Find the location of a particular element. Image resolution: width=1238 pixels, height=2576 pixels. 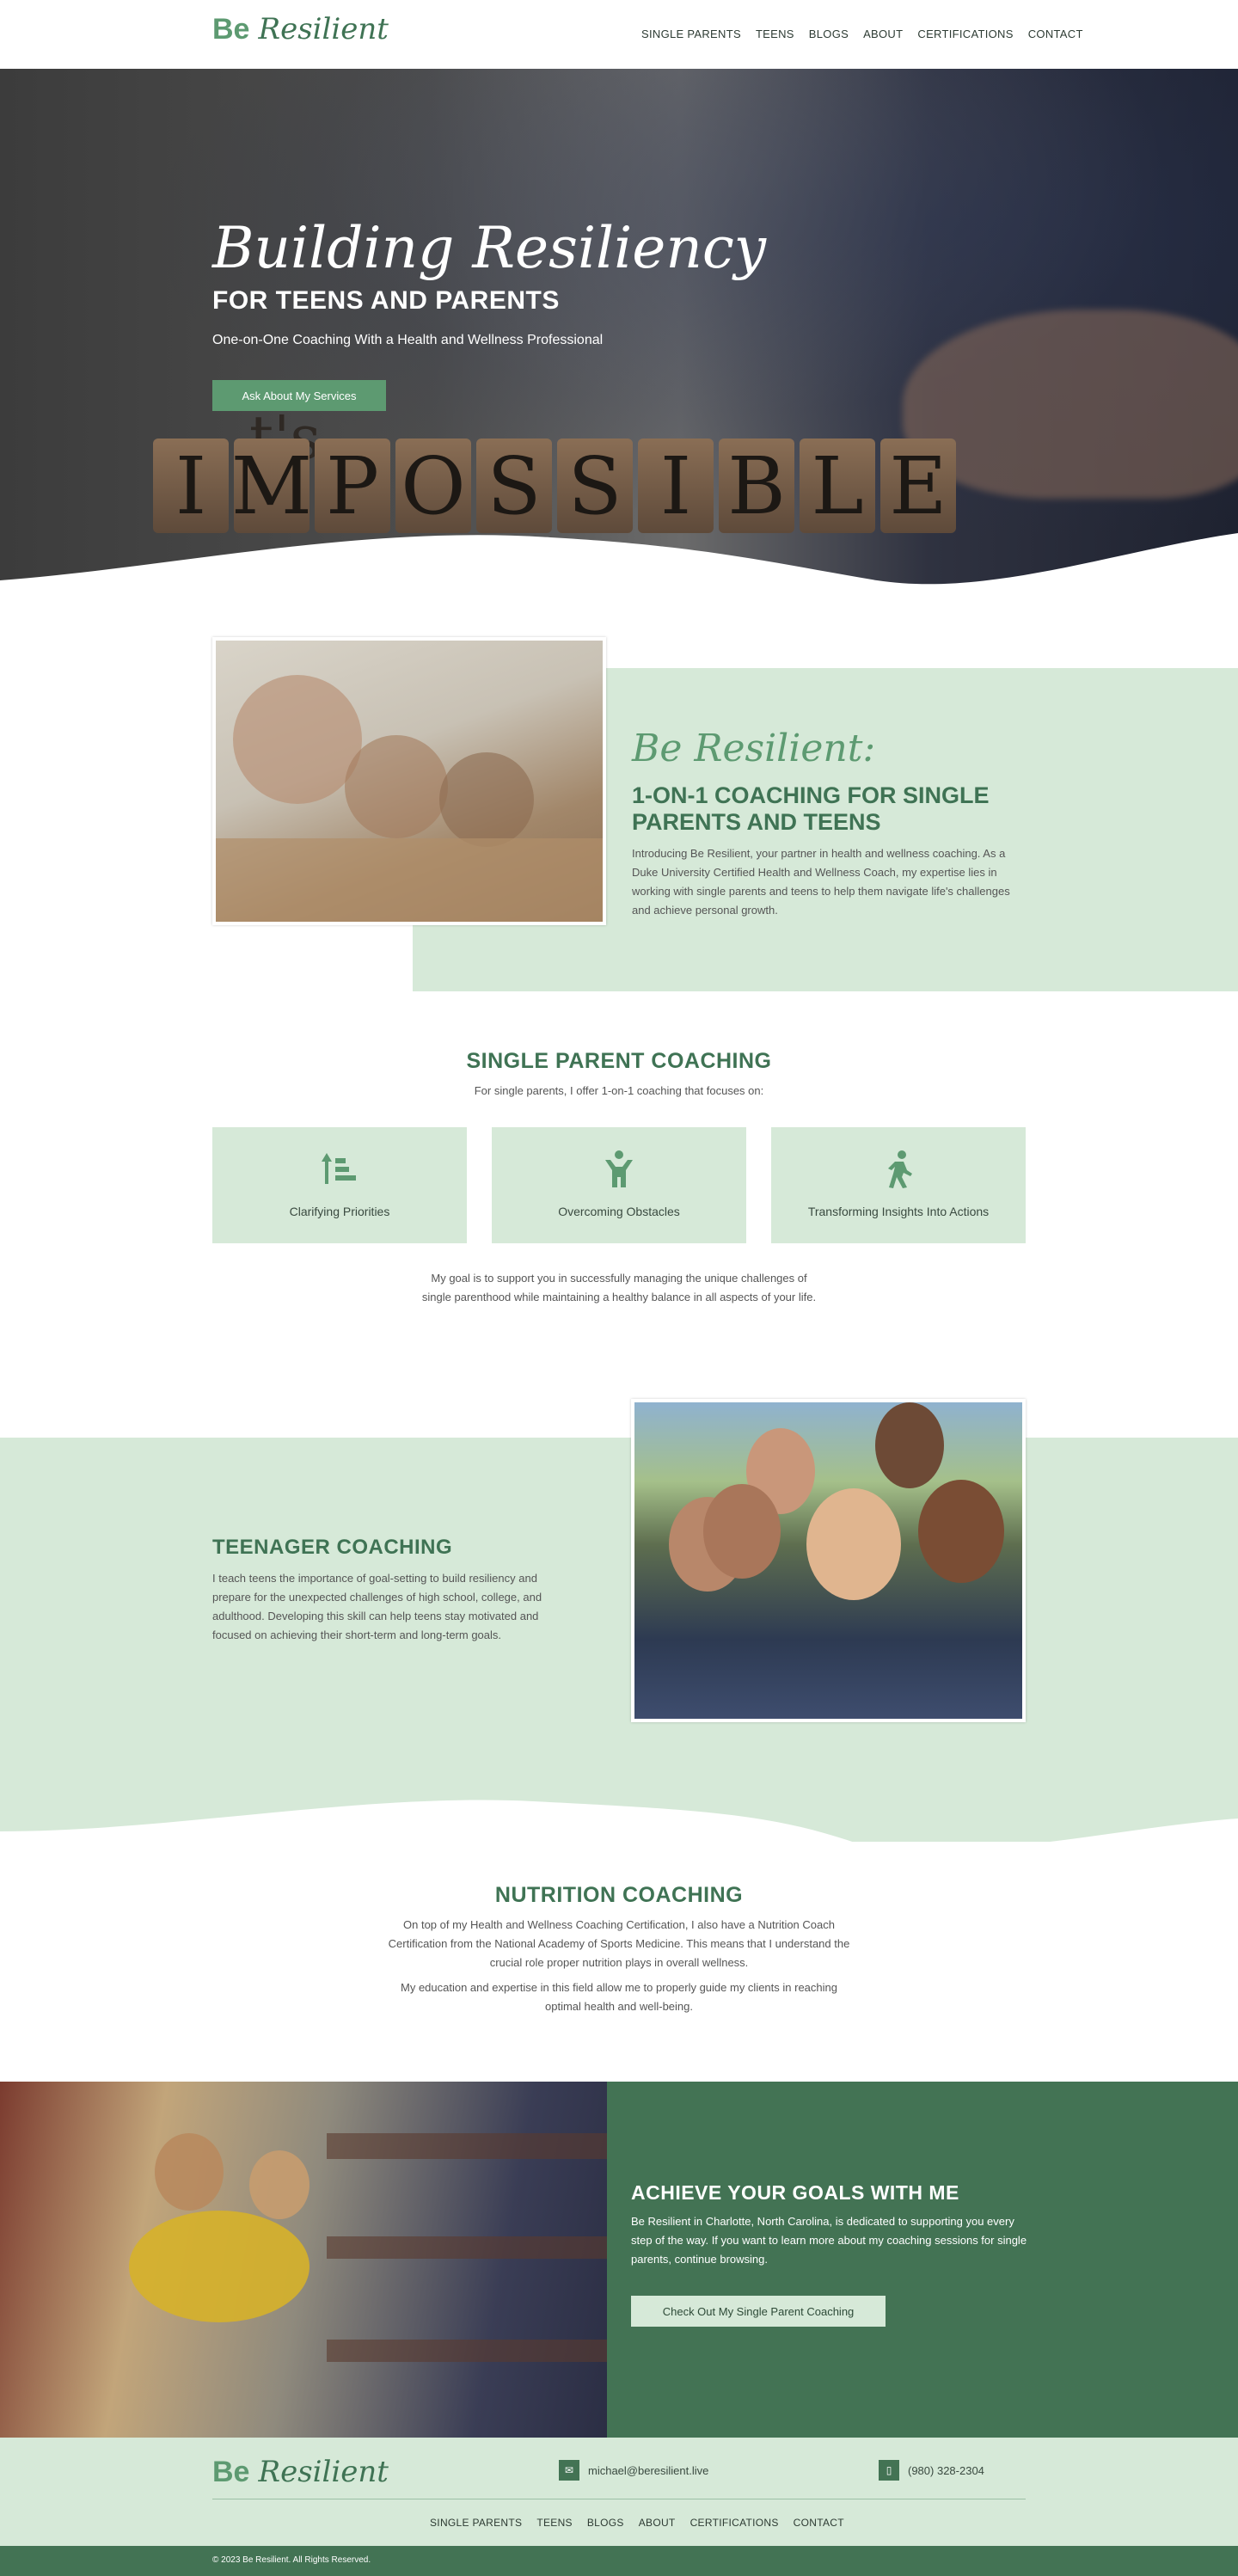

nav-blogs: BLOGS is located at coordinates (829, 34).